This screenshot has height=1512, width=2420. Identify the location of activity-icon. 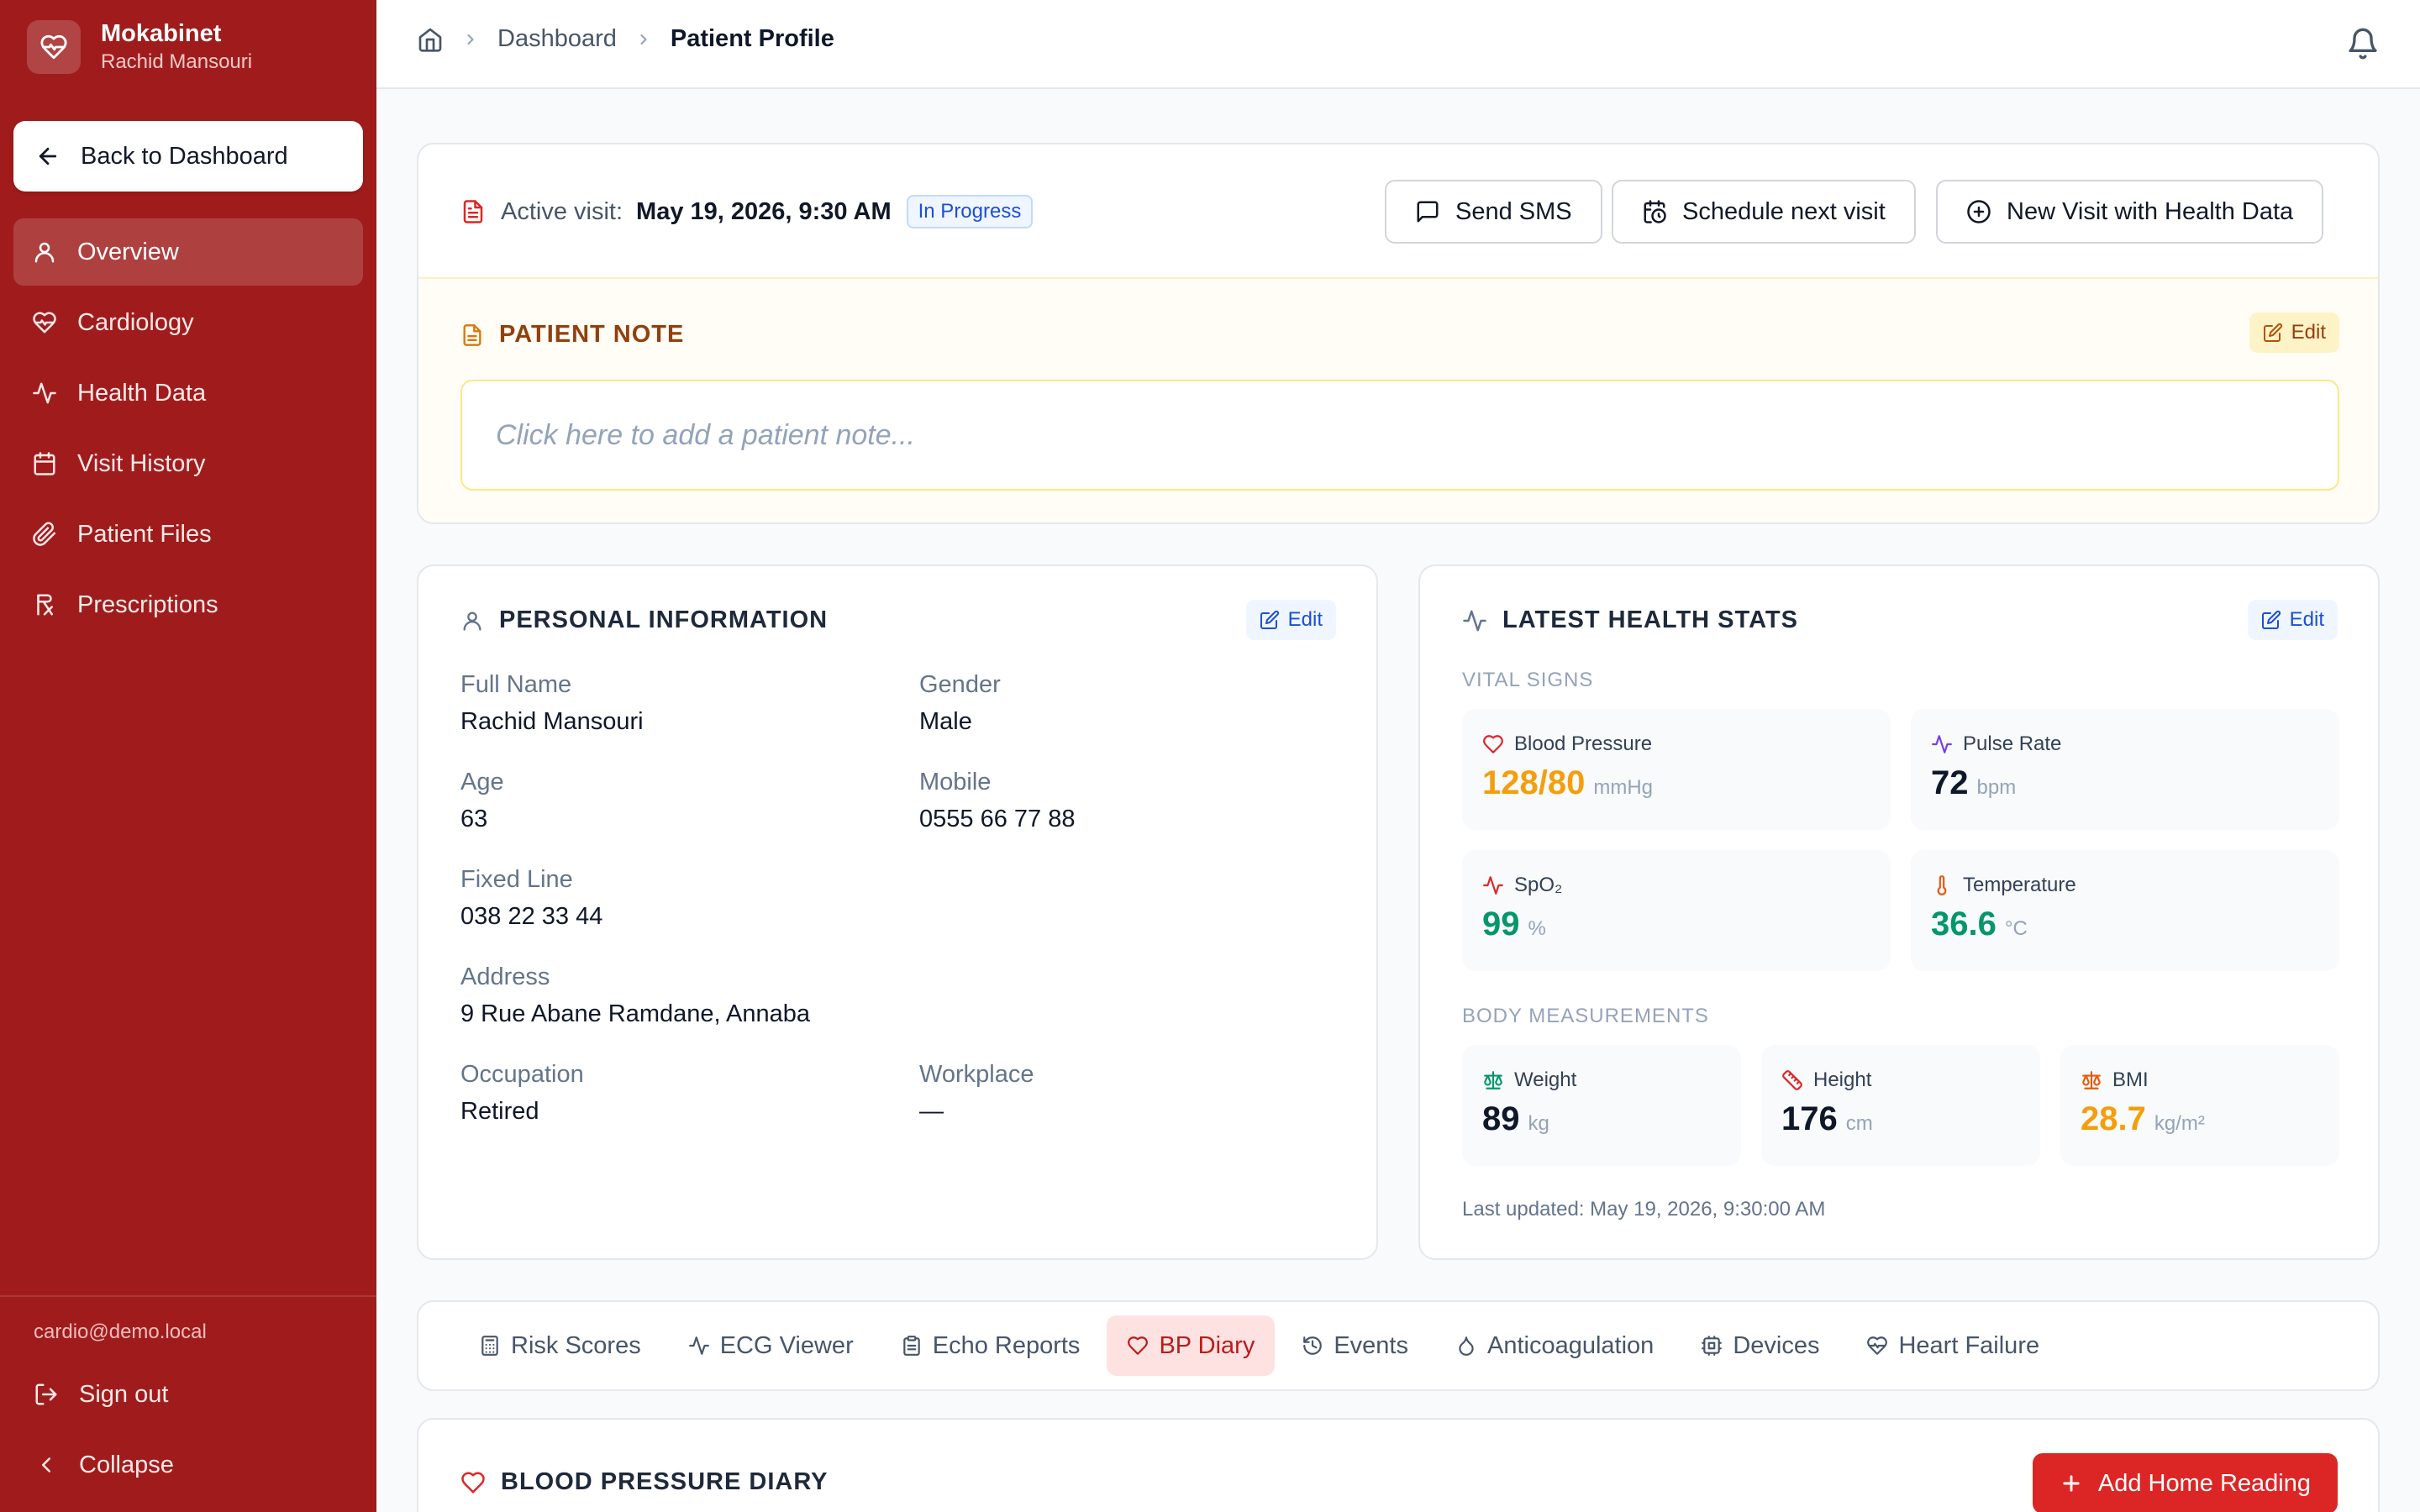
(1474, 620).